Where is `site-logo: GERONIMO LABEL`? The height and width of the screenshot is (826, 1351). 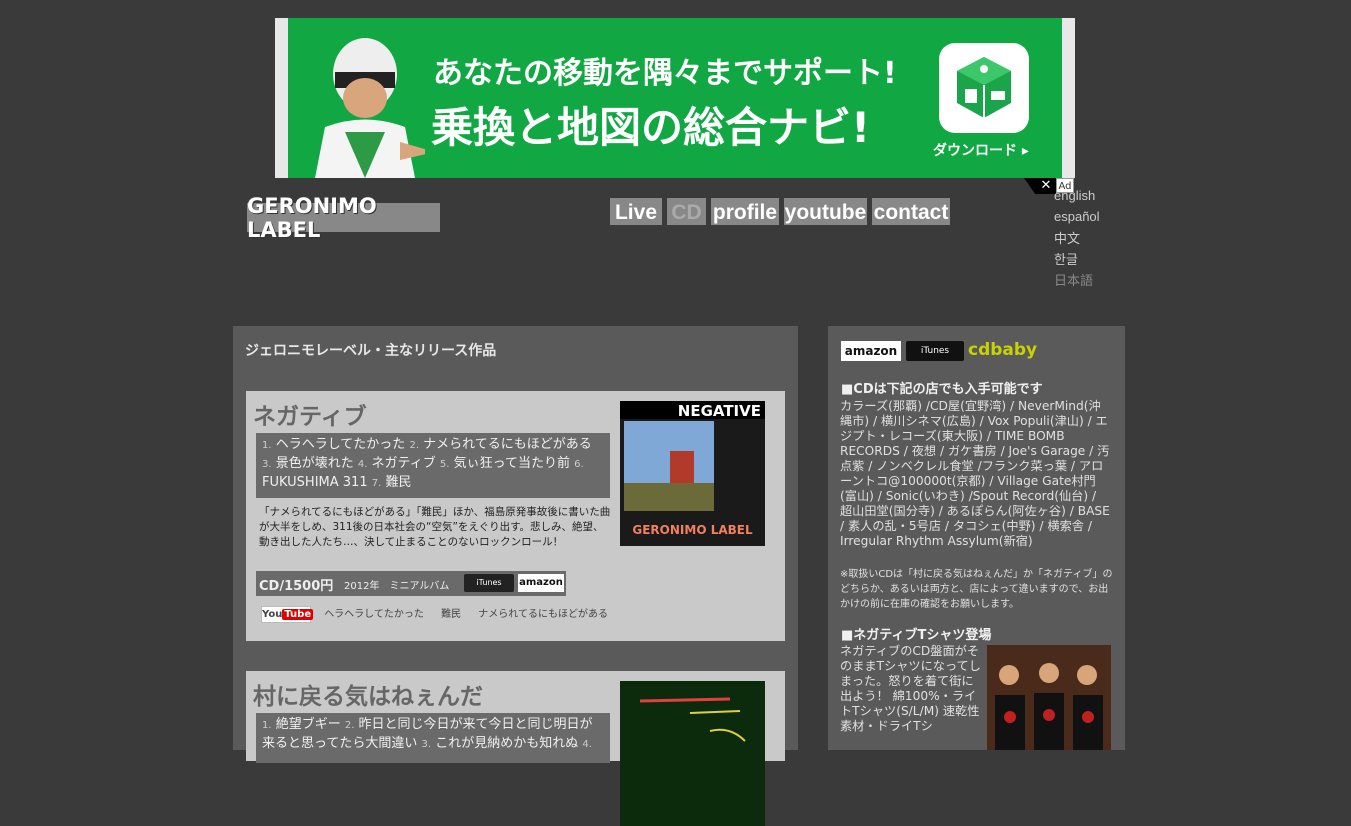 site-logo: GERONIMO LABEL is located at coordinates (343, 218).